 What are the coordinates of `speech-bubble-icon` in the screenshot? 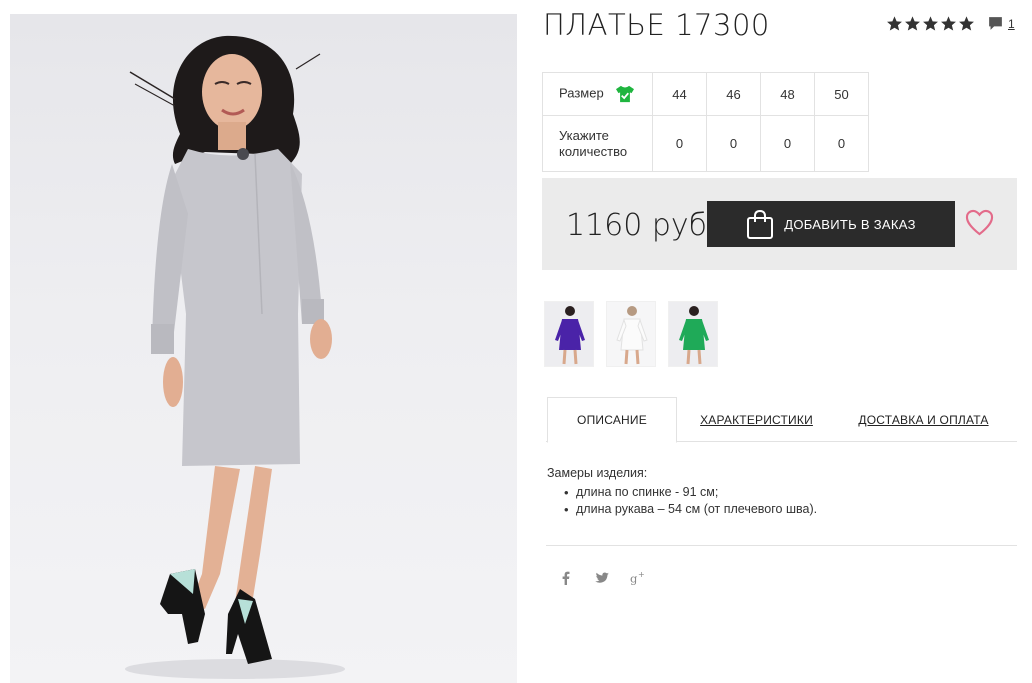 It's located at (995, 23).